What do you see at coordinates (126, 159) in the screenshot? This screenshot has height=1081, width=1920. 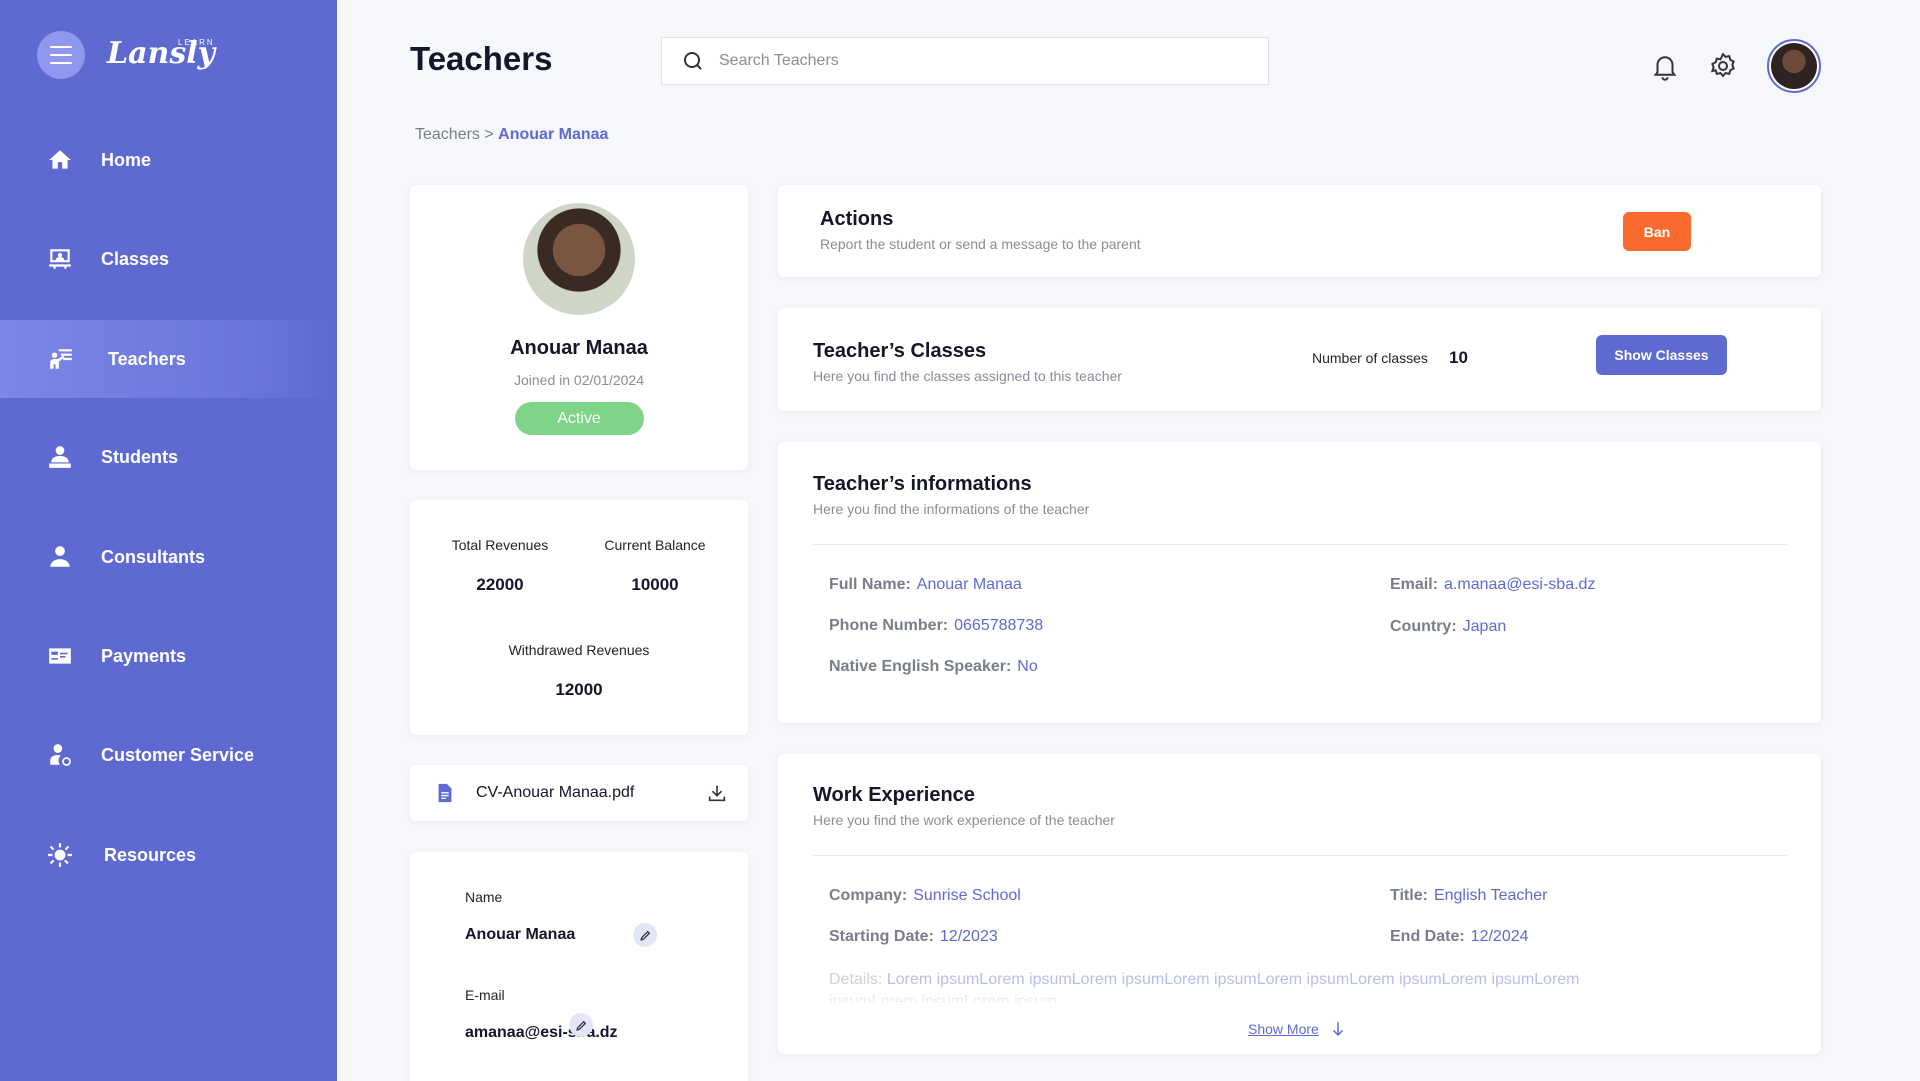 I see `sidebar-item-label: Home` at bounding box center [126, 159].